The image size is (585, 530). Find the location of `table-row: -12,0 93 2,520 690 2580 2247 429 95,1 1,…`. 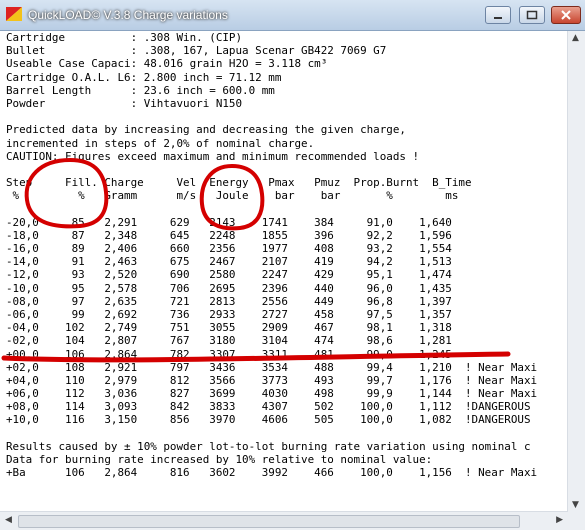

table-row: -12,0 93 2,520 690 2580 2247 429 95,1 1,… is located at coordinates (229, 275).